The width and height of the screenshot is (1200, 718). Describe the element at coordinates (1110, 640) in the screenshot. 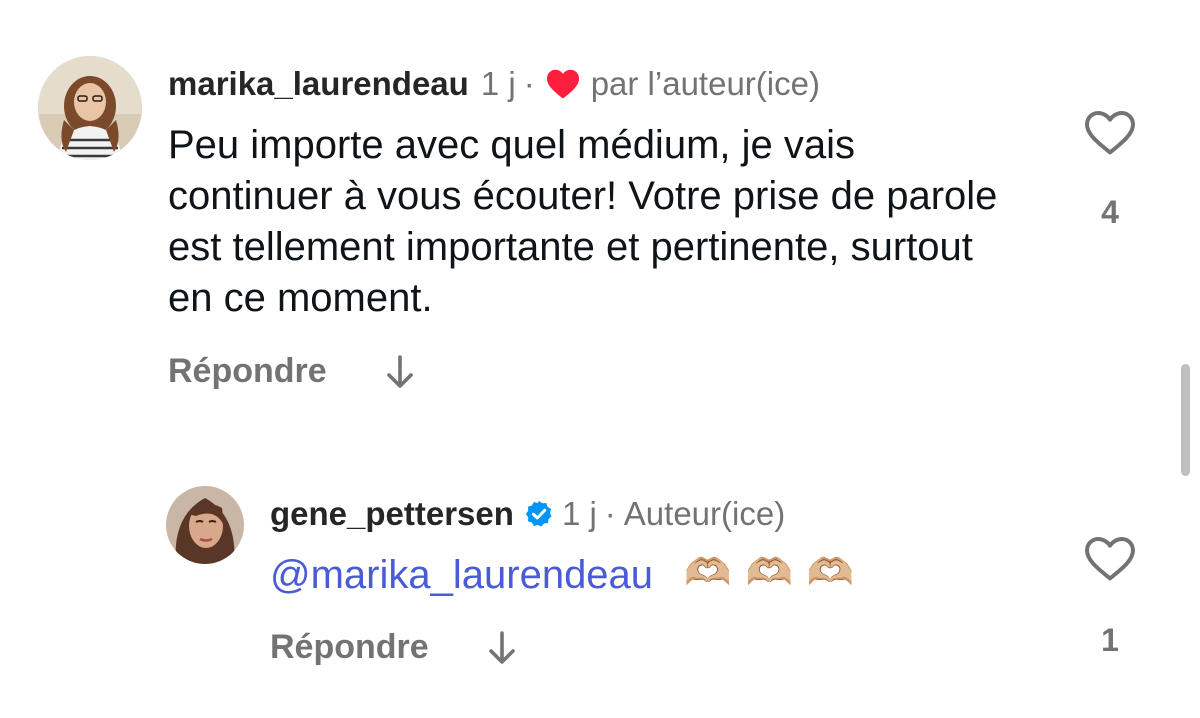

I see `like-count: 1` at that location.